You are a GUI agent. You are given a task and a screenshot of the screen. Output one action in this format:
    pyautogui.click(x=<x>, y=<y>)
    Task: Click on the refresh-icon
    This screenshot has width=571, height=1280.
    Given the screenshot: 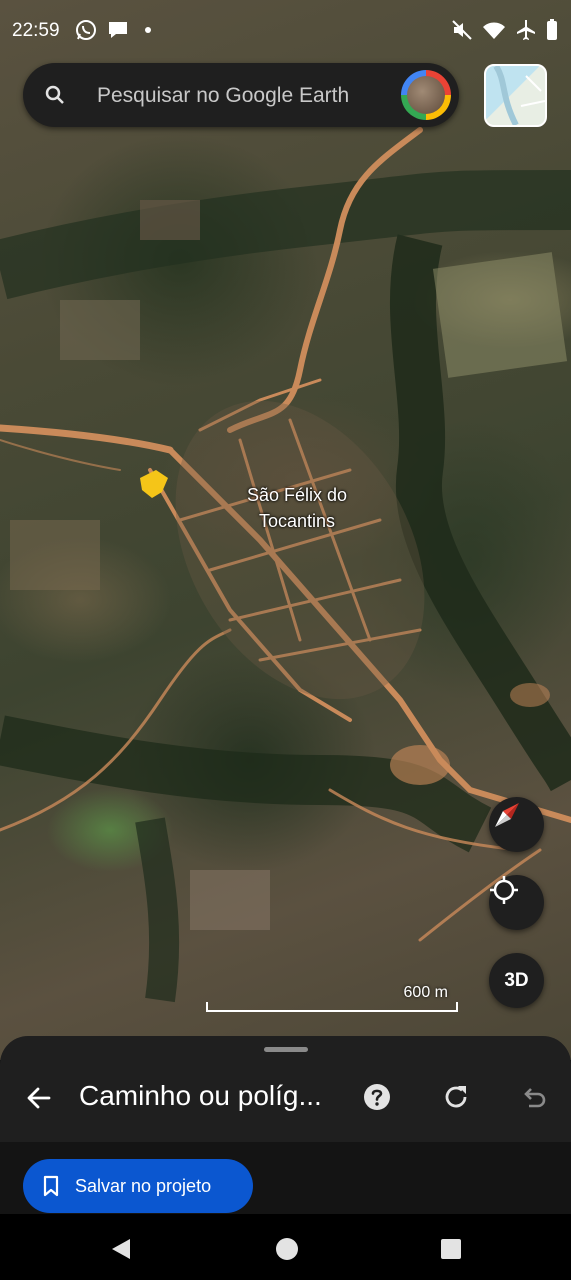 What is the action you would take?
    pyautogui.click(x=456, y=1097)
    